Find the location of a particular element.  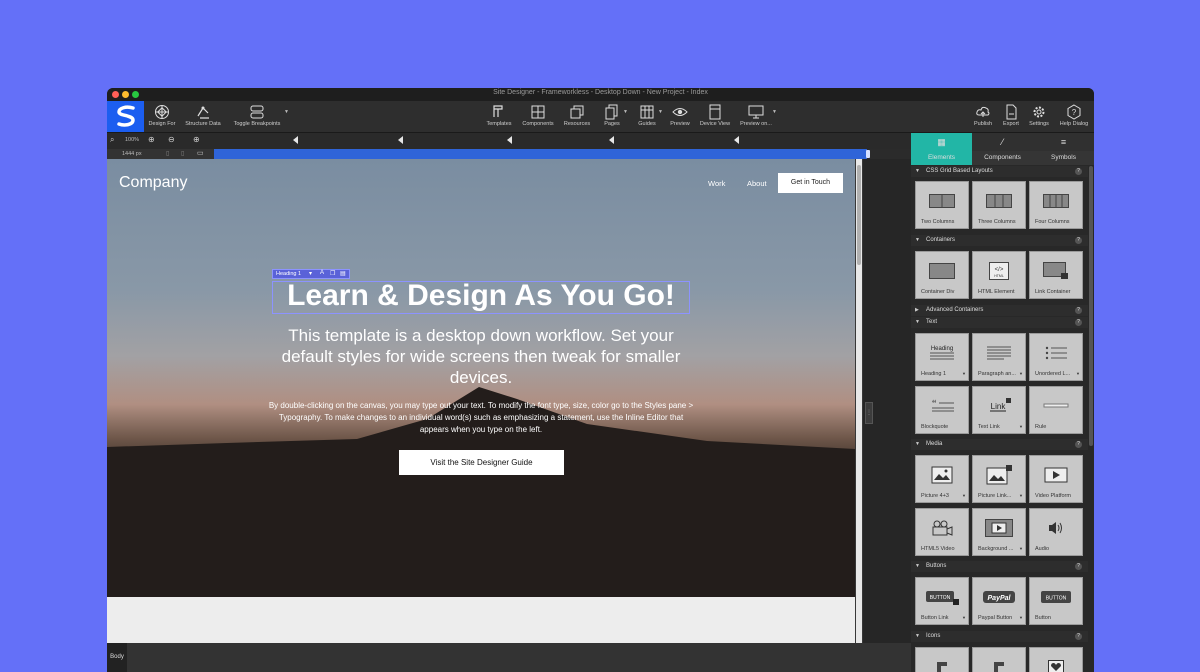

zoom-out-icon: ⊖ is located at coordinates (171, 139).